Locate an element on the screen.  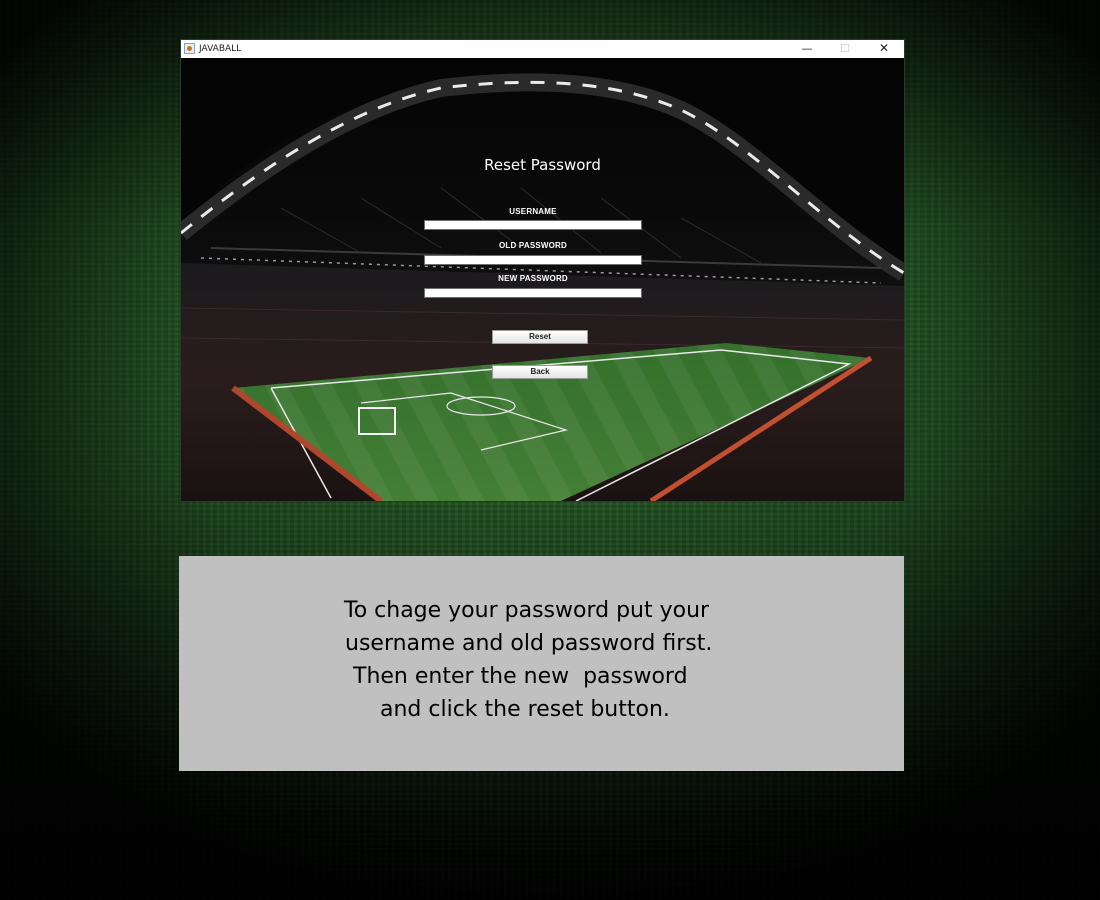
new-password-field is located at coordinates (533, 293).